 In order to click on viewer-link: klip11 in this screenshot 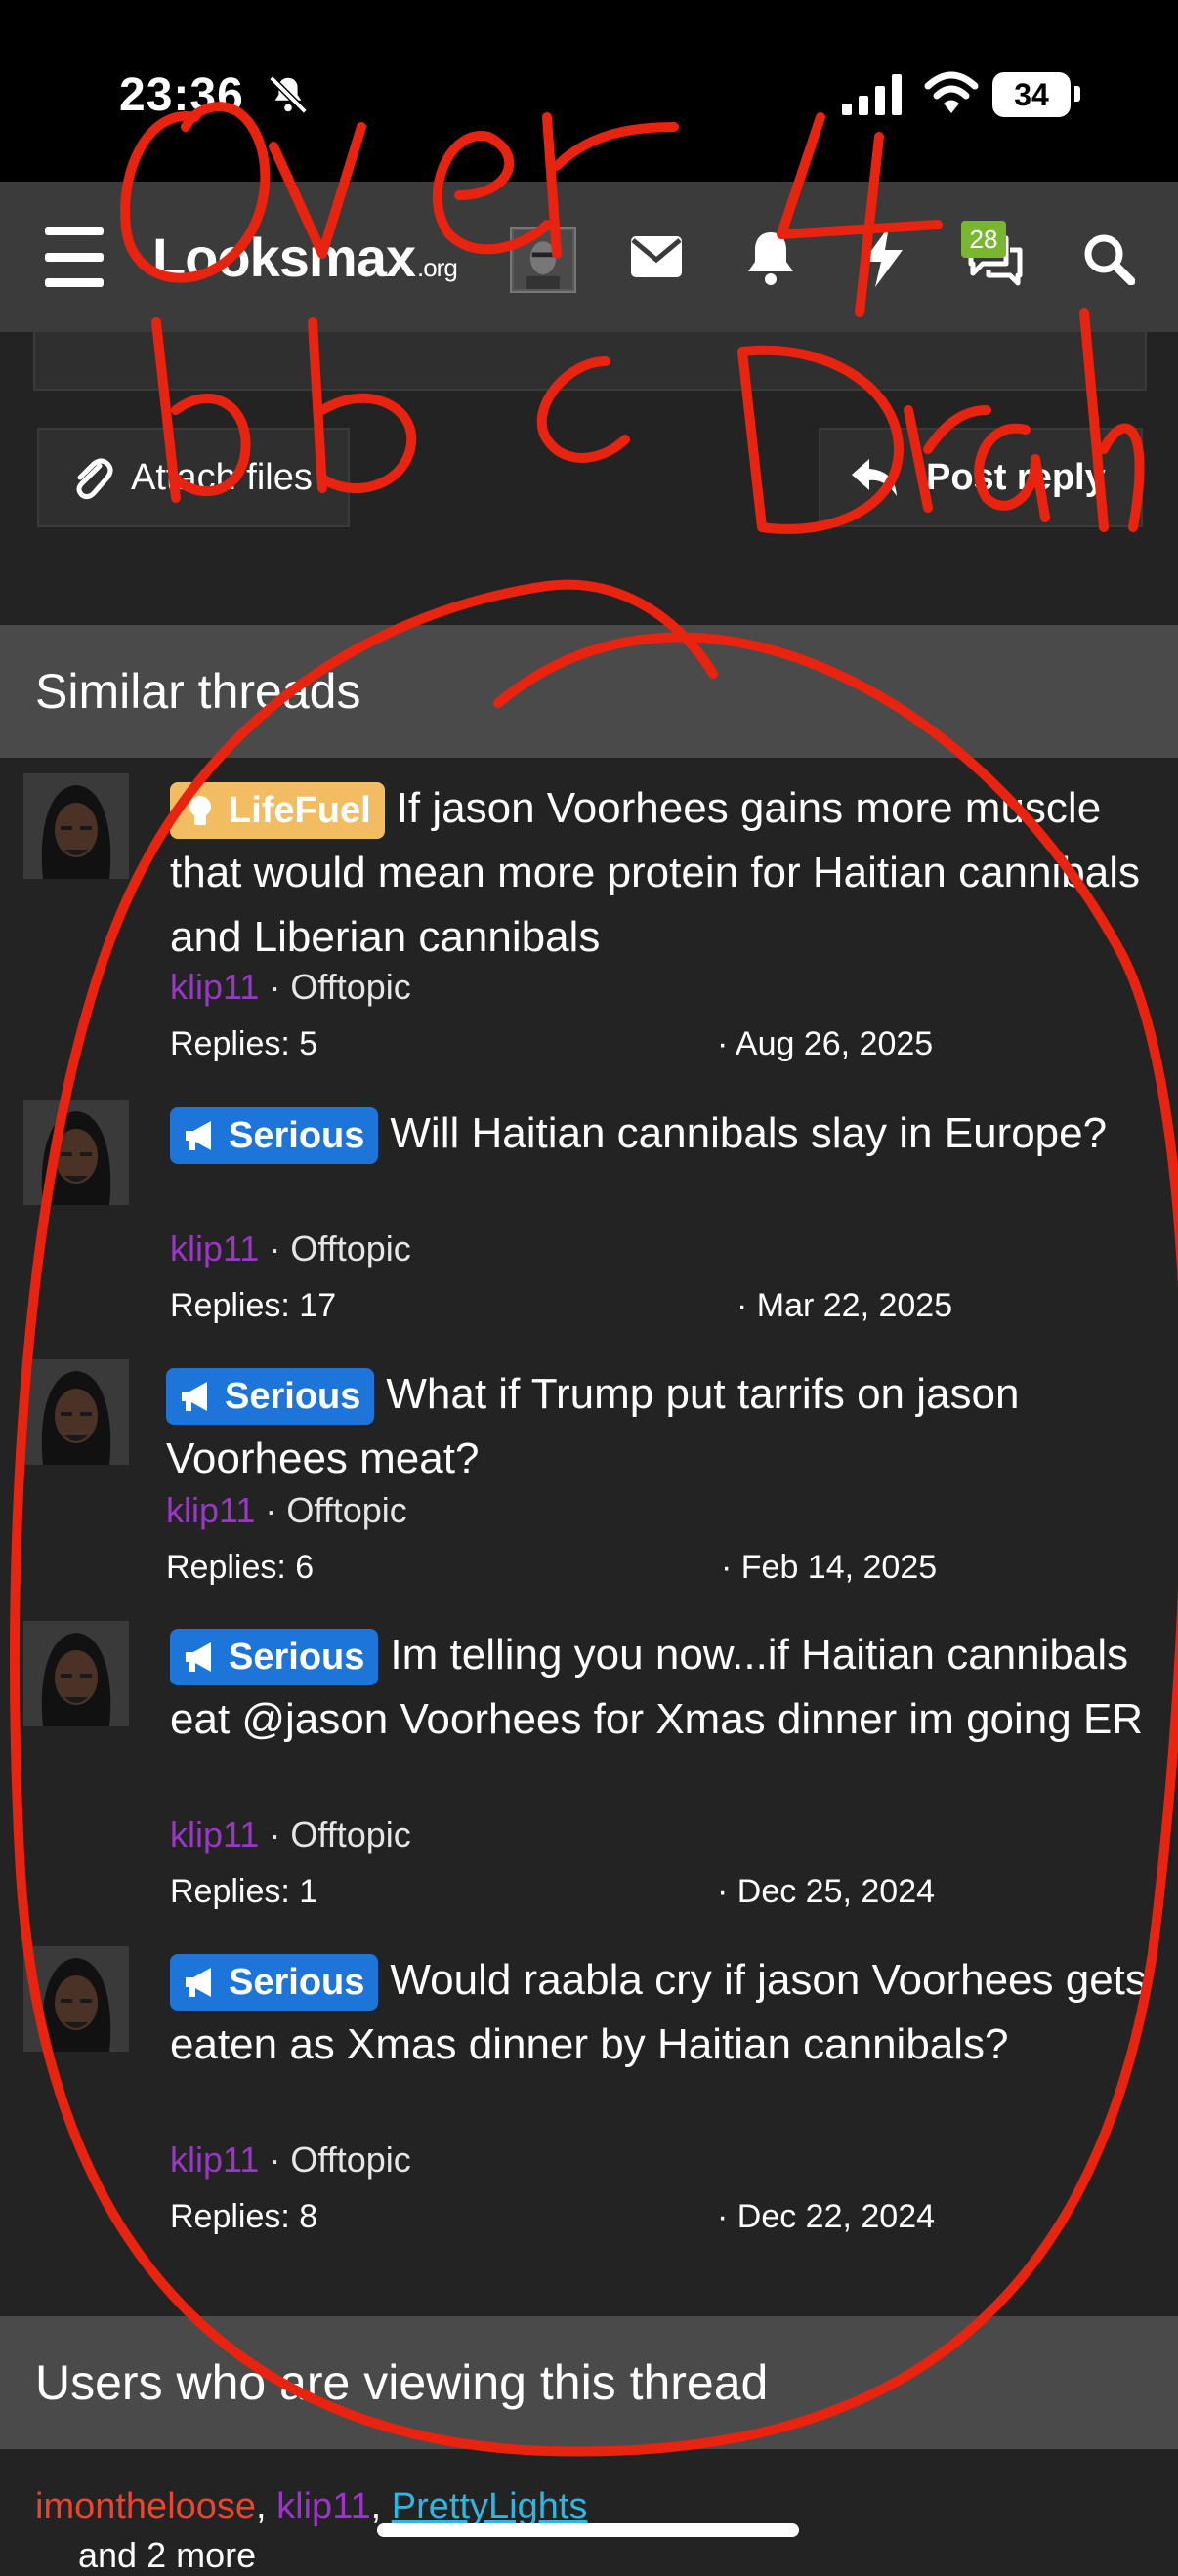, I will do `click(323, 2506)`.